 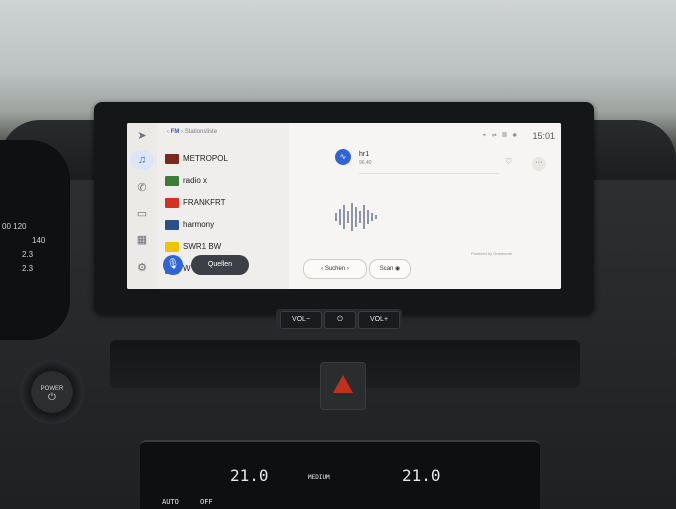 I want to click on scan-button: Scan ◉, so click(x=390, y=269).